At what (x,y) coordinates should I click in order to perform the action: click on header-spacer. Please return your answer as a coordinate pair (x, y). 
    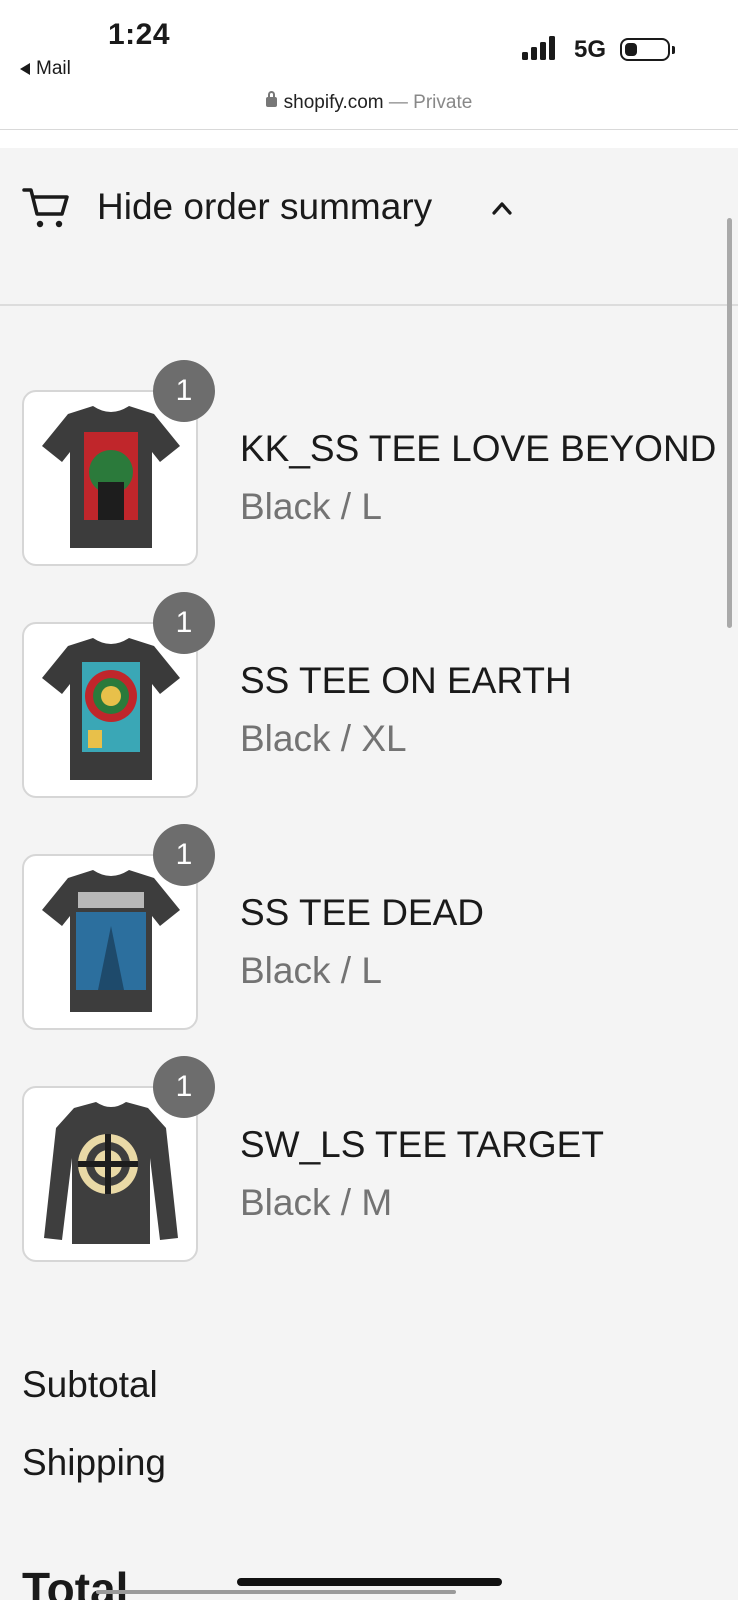
    Looking at the image, I should click on (369, 139).